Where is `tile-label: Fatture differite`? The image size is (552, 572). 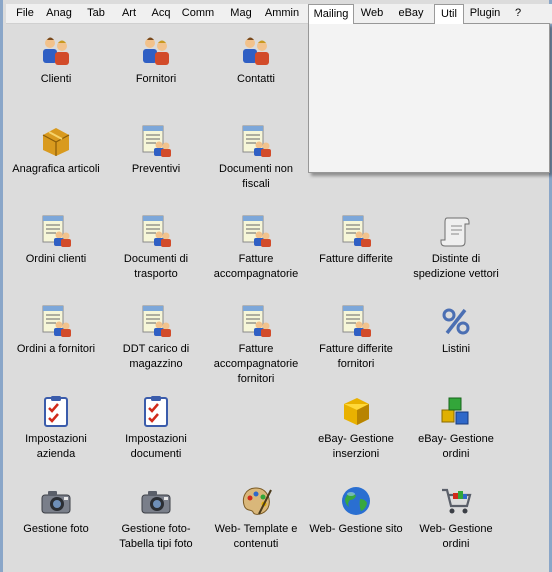
tile-label: Fatture differite is located at coordinates (356, 259).